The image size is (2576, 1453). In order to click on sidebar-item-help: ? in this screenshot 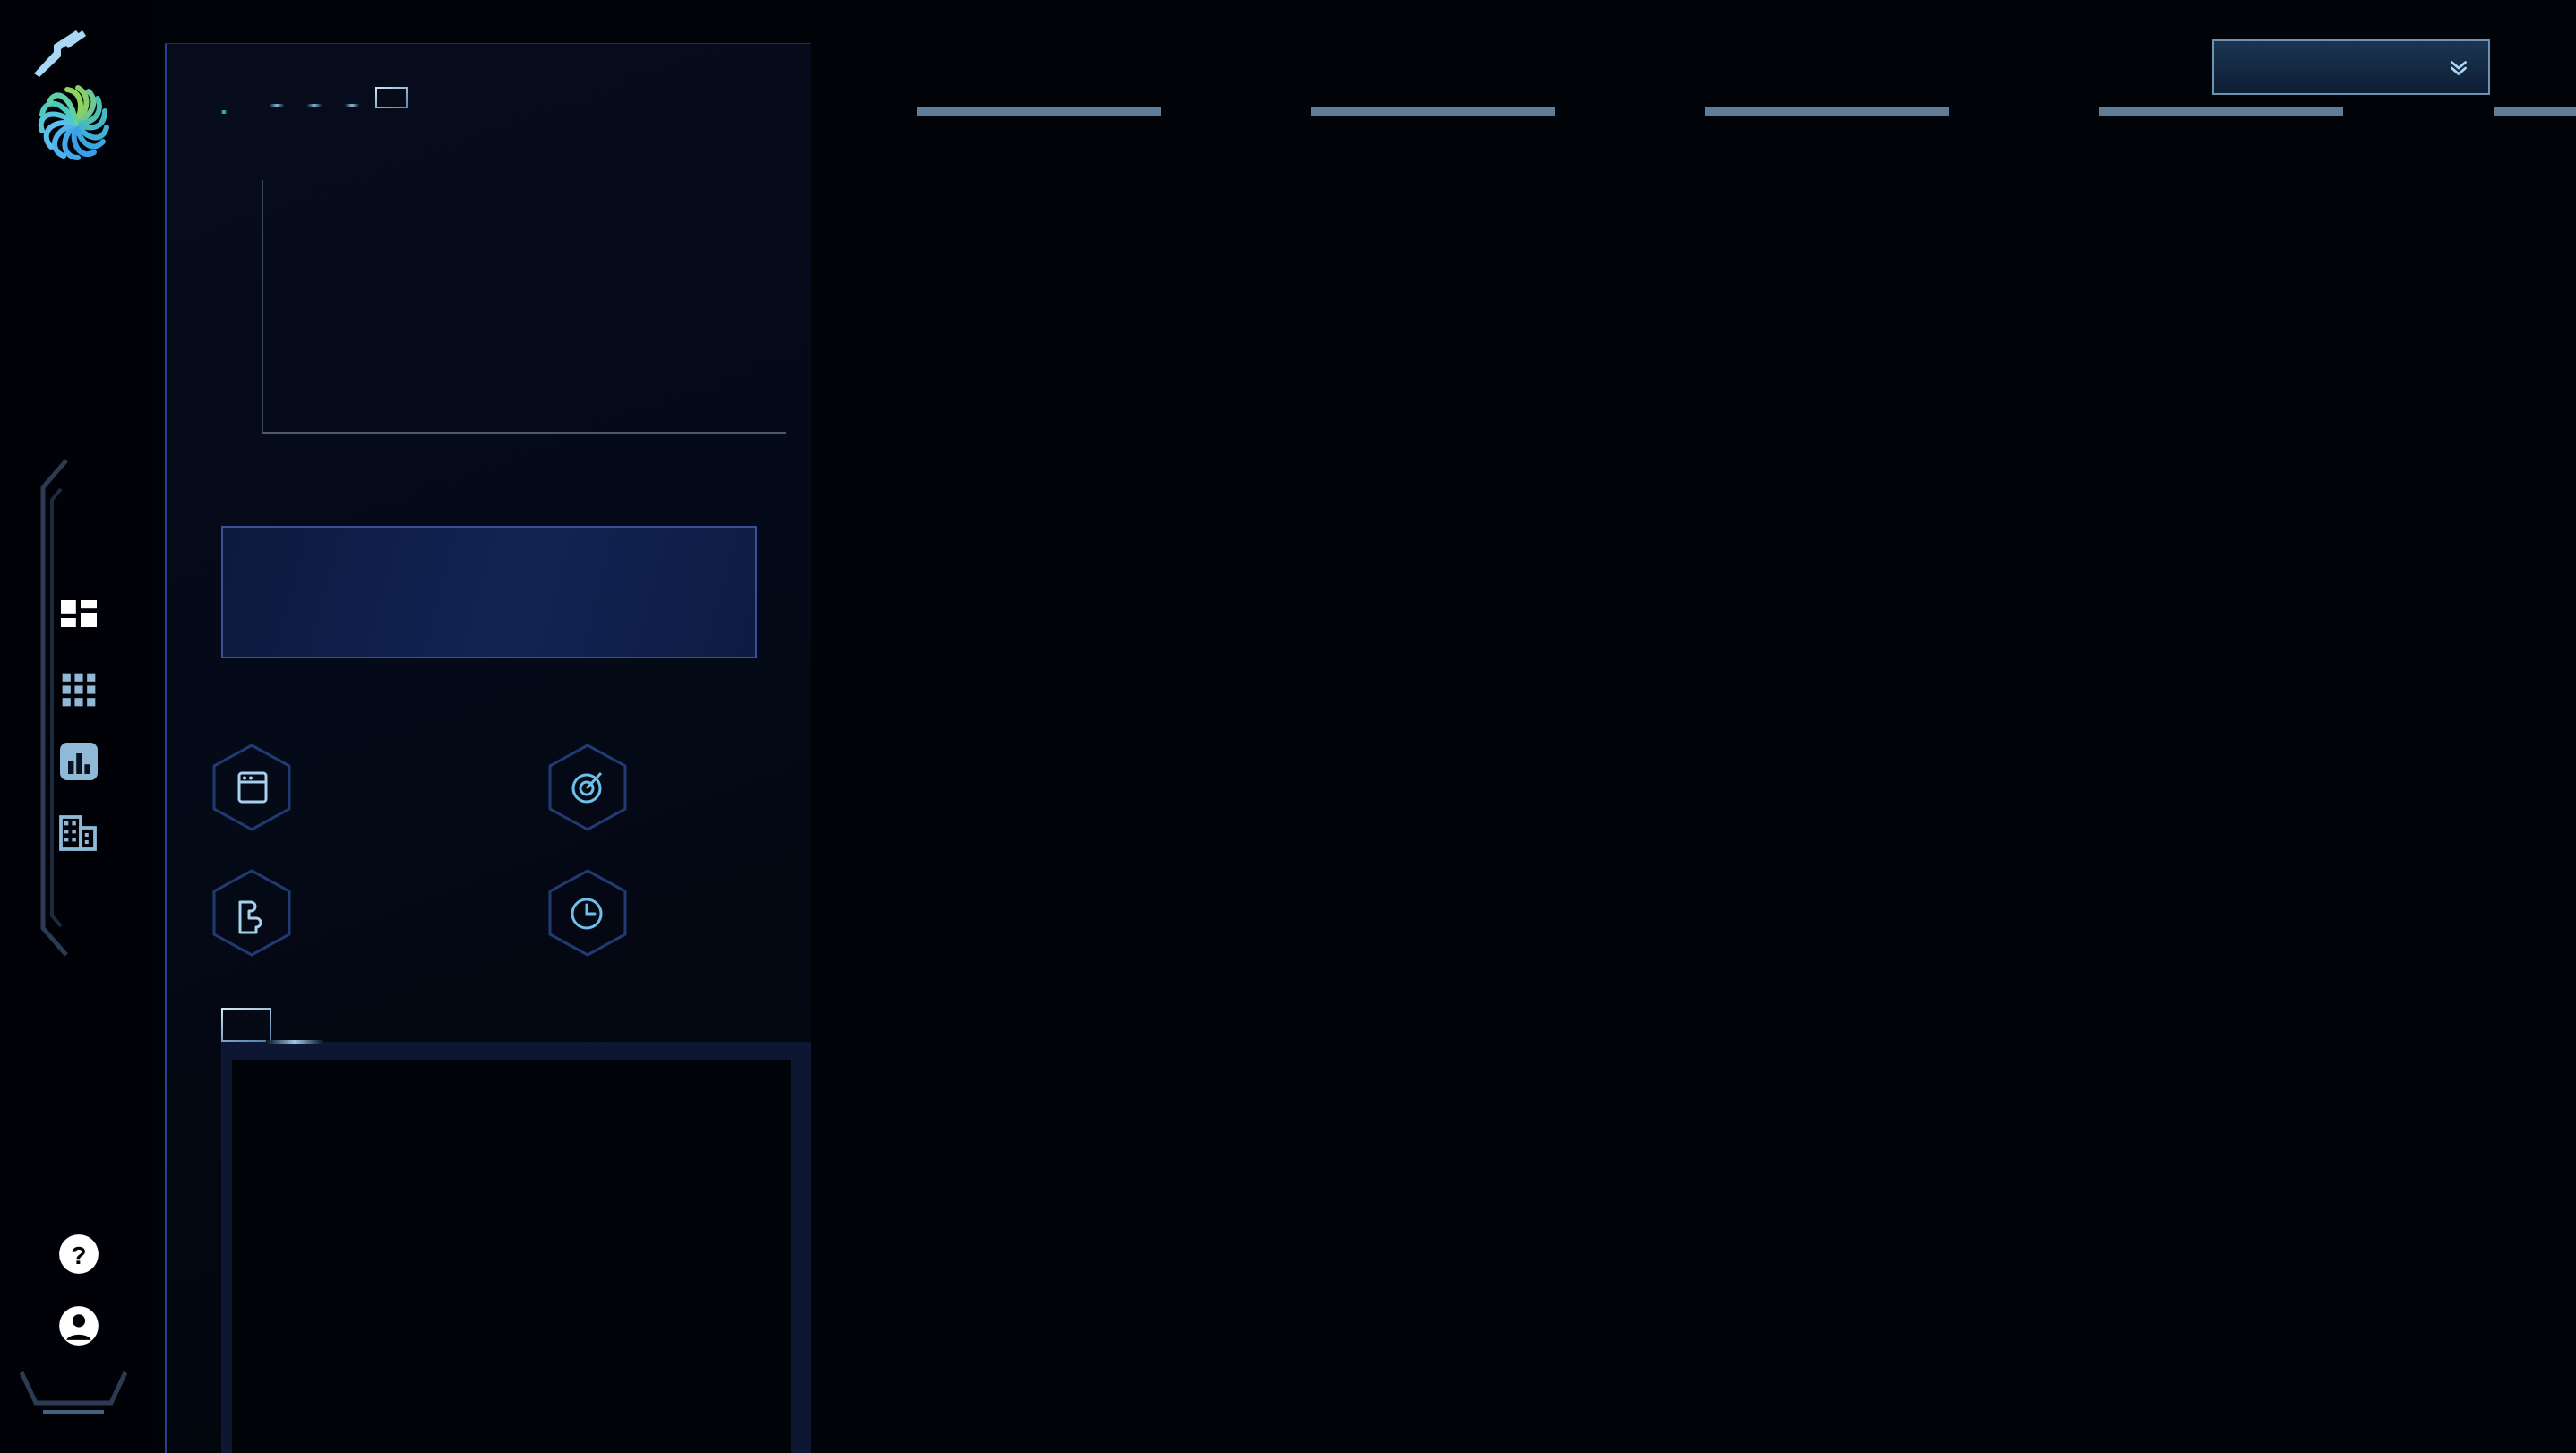, I will do `click(79, 1254)`.